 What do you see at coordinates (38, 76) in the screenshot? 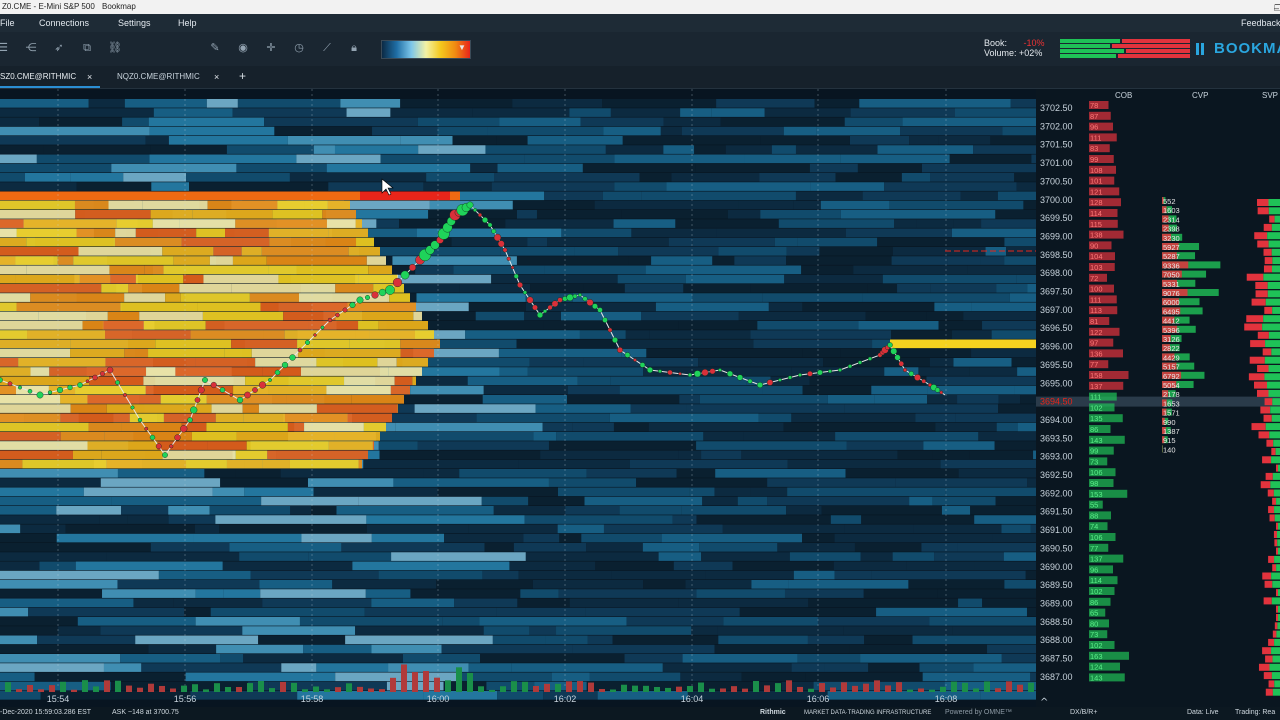
I see `tab-sz0: SZ0.CME@RITHMIC` at bounding box center [38, 76].